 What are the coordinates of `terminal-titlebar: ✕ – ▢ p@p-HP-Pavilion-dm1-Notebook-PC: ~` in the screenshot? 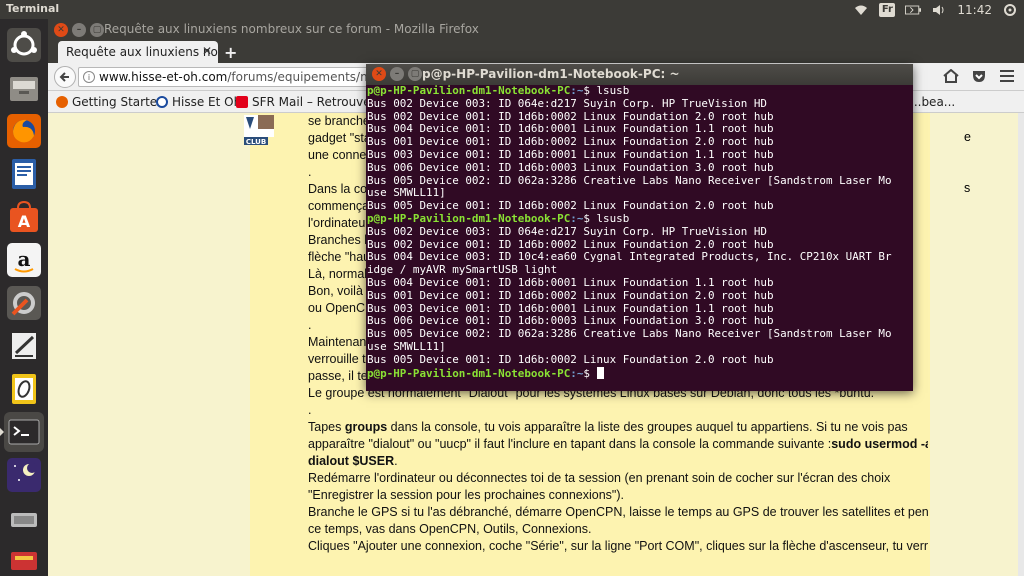 It's located at (639, 74).